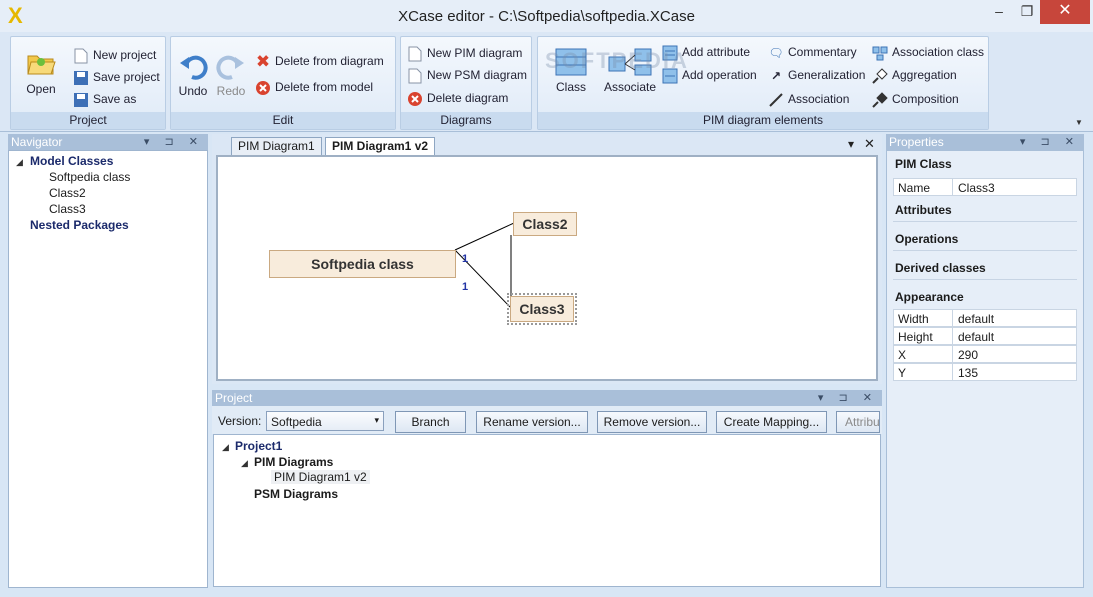 The image size is (1093, 597). I want to click on close-button: ✕, so click(1065, 12).